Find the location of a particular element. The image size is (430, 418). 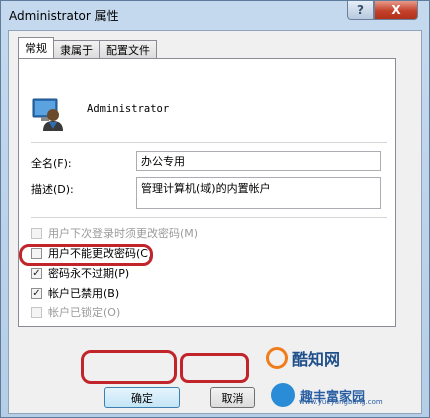

watermark-site-url: www.yueyangbang.com is located at coordinates (341, 402).